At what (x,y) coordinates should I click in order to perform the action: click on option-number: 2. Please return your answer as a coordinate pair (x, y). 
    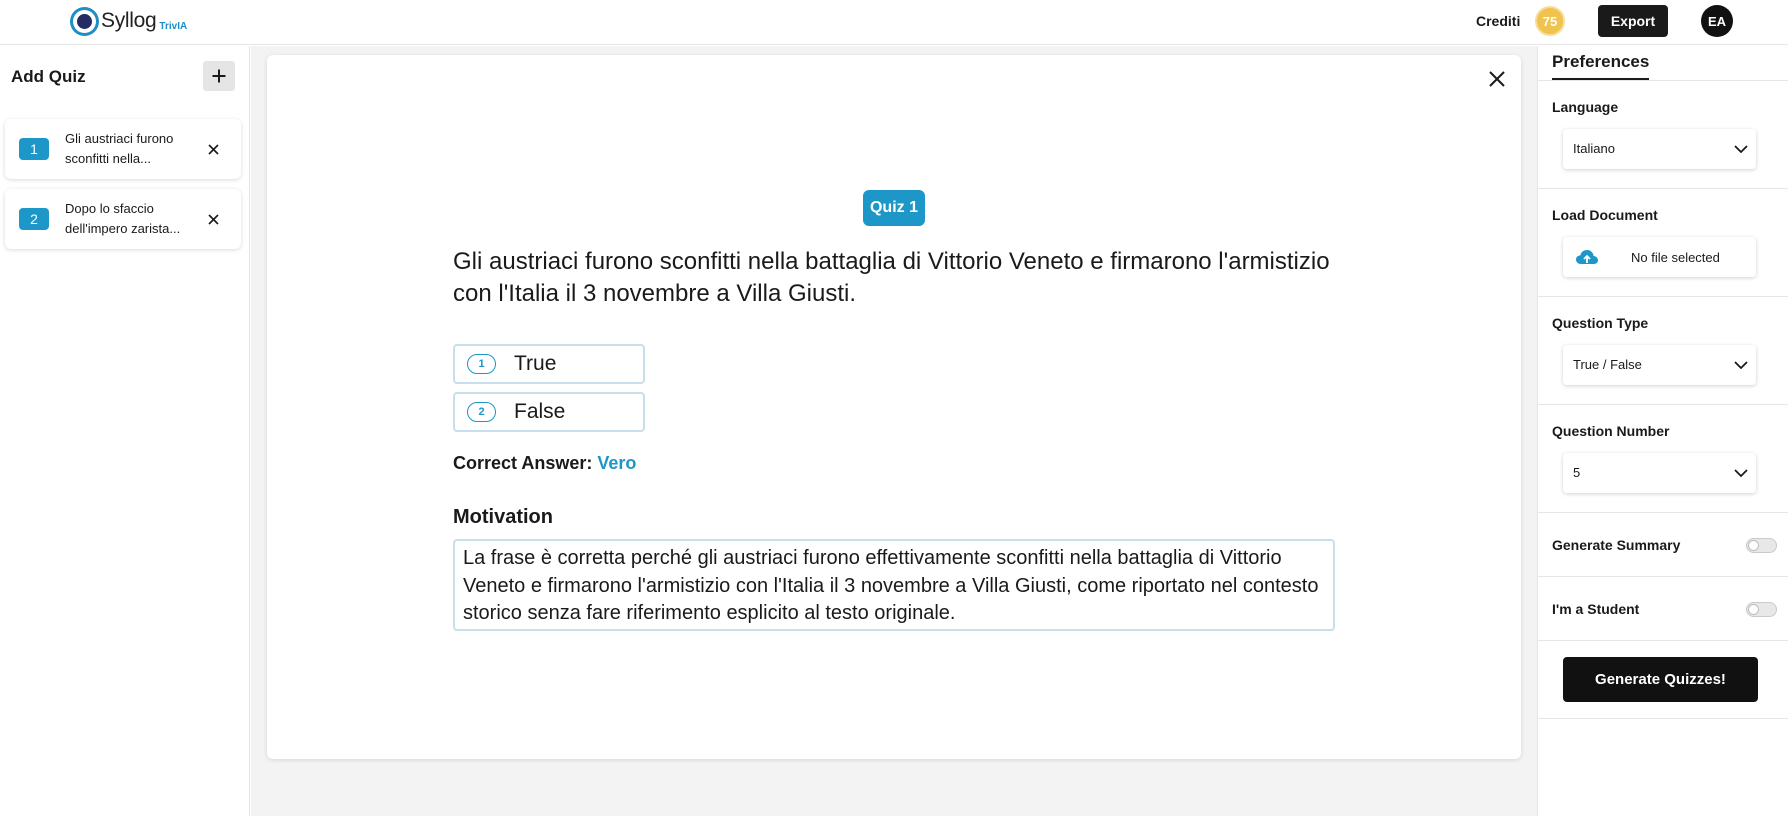
    Looking at the image, I should click on (481, 412).